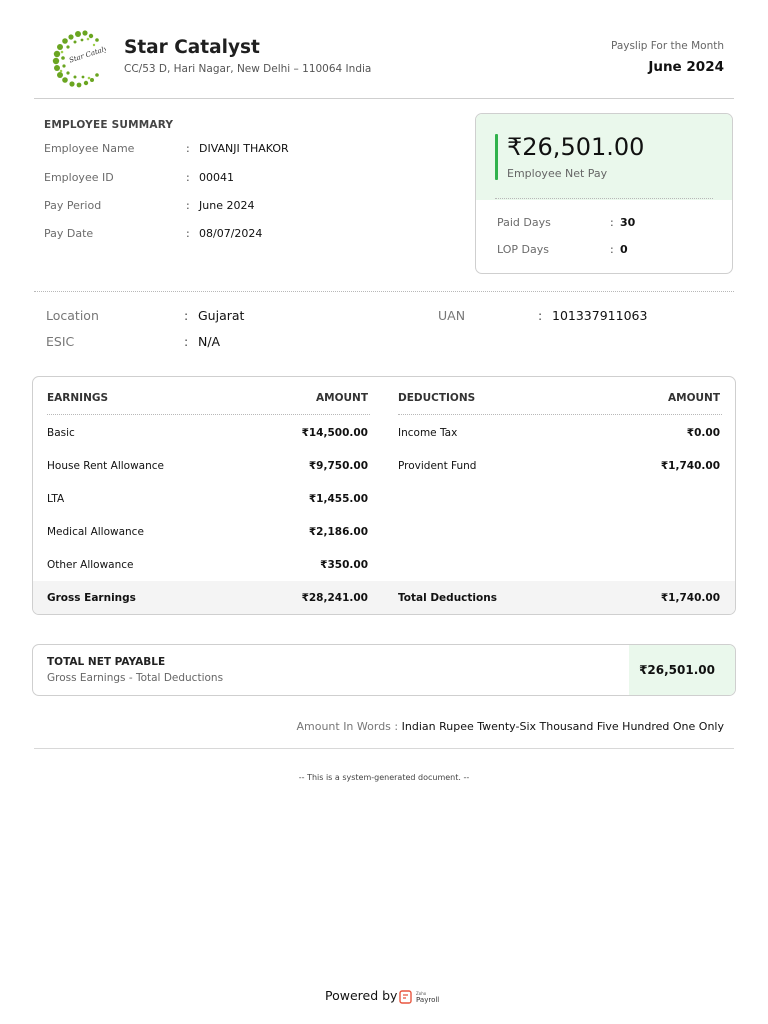 The height and width of the screenshot is (1024, 768). I want to click on uan-label: UAN, so click(452, 315).